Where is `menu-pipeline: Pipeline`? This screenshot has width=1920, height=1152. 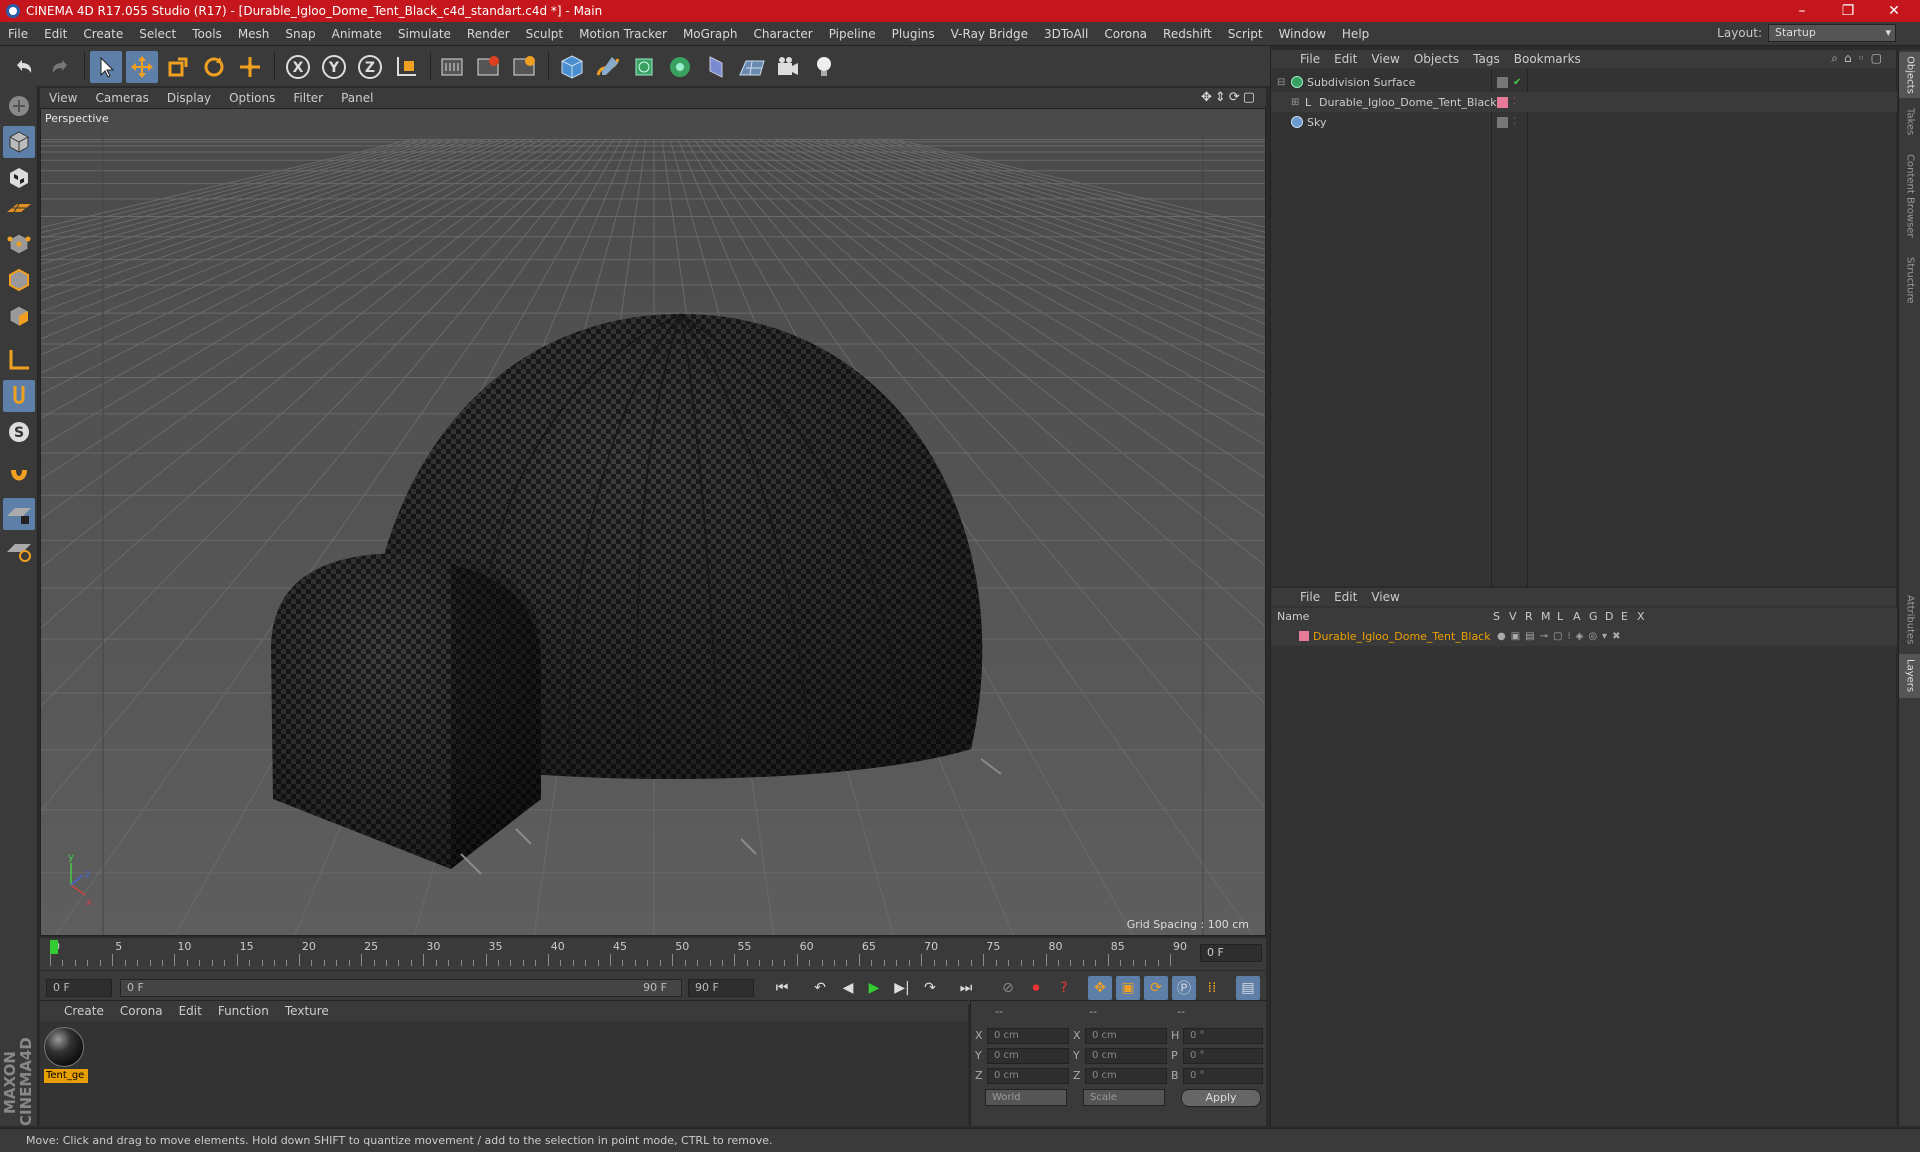 menu-pipeline: Pipeline is located at coordinates (852, 34).